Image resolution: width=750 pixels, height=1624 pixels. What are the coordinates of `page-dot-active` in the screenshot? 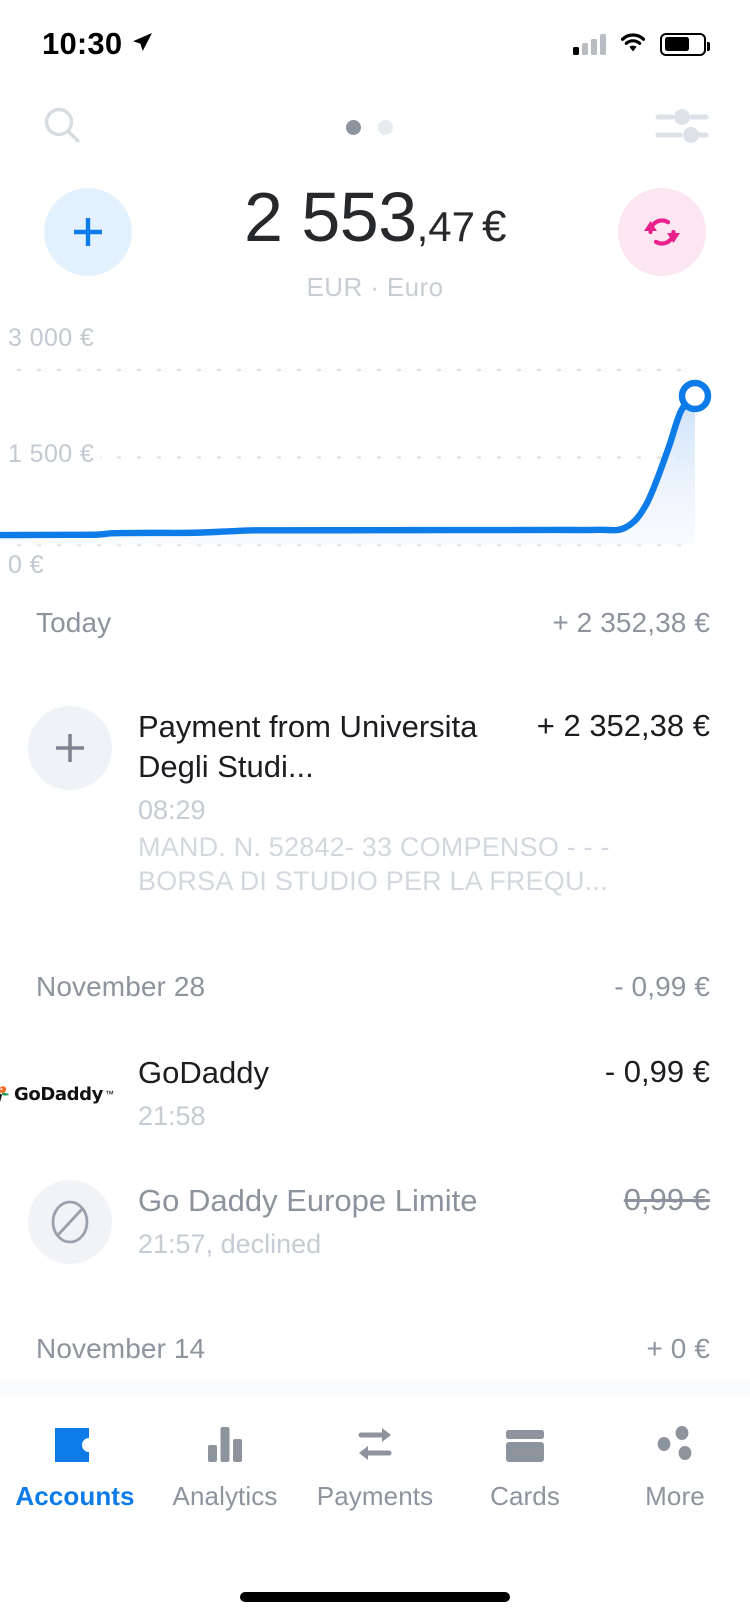 It's located at (353, 127).